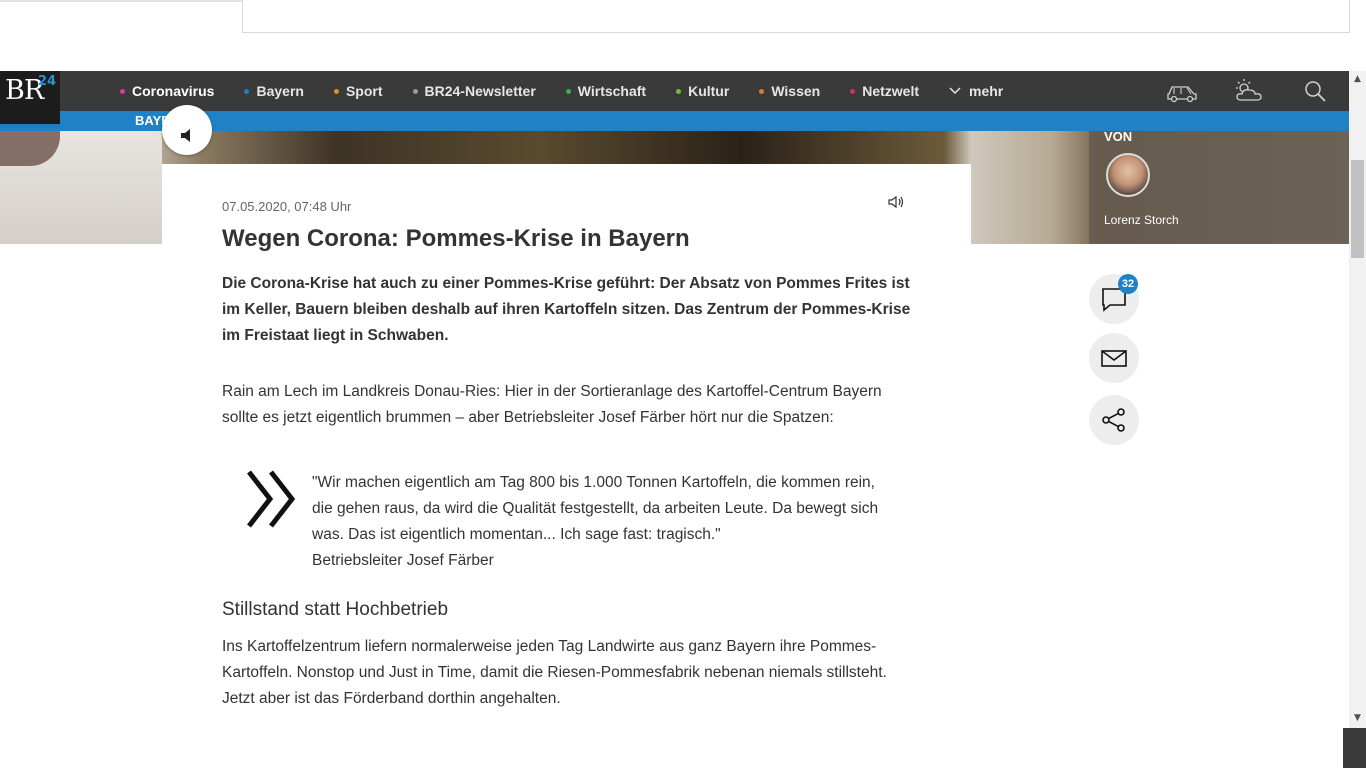 This screenshot has width=1366, height=768. Describe the element at coordinates (1128, 284) in the screenshot. I see `comment-count-badge: 32` at that location.